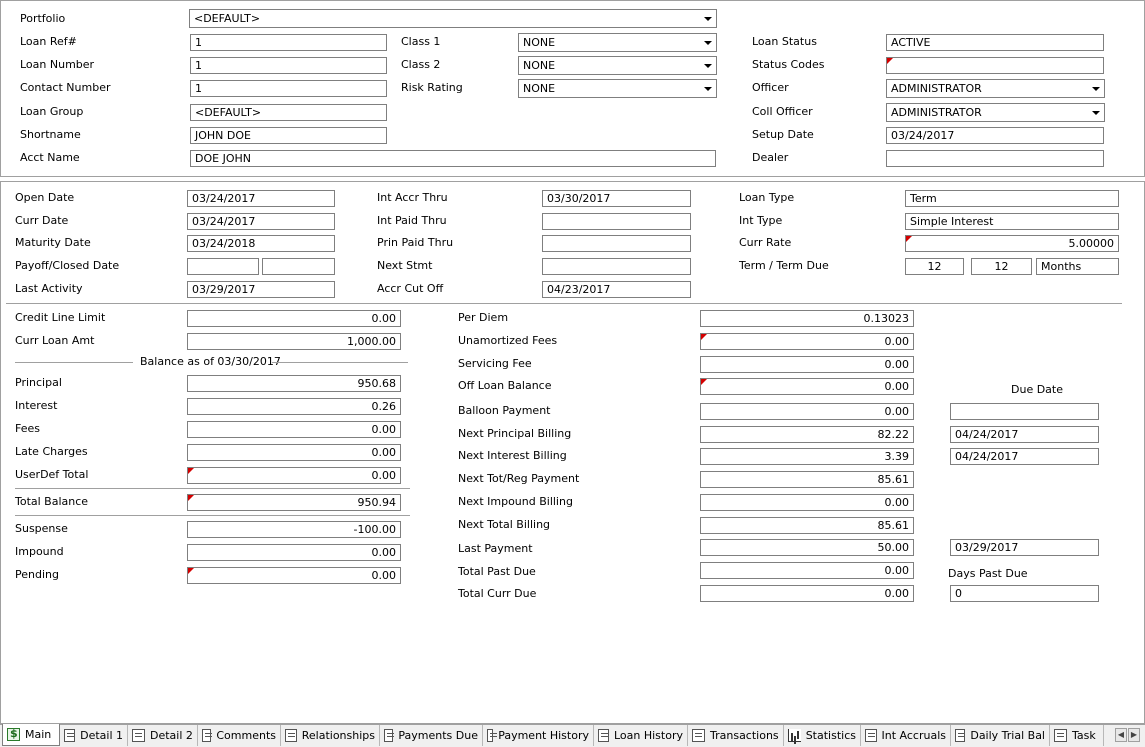  I want to click on term-due-field: 12, so click(1001, 266).